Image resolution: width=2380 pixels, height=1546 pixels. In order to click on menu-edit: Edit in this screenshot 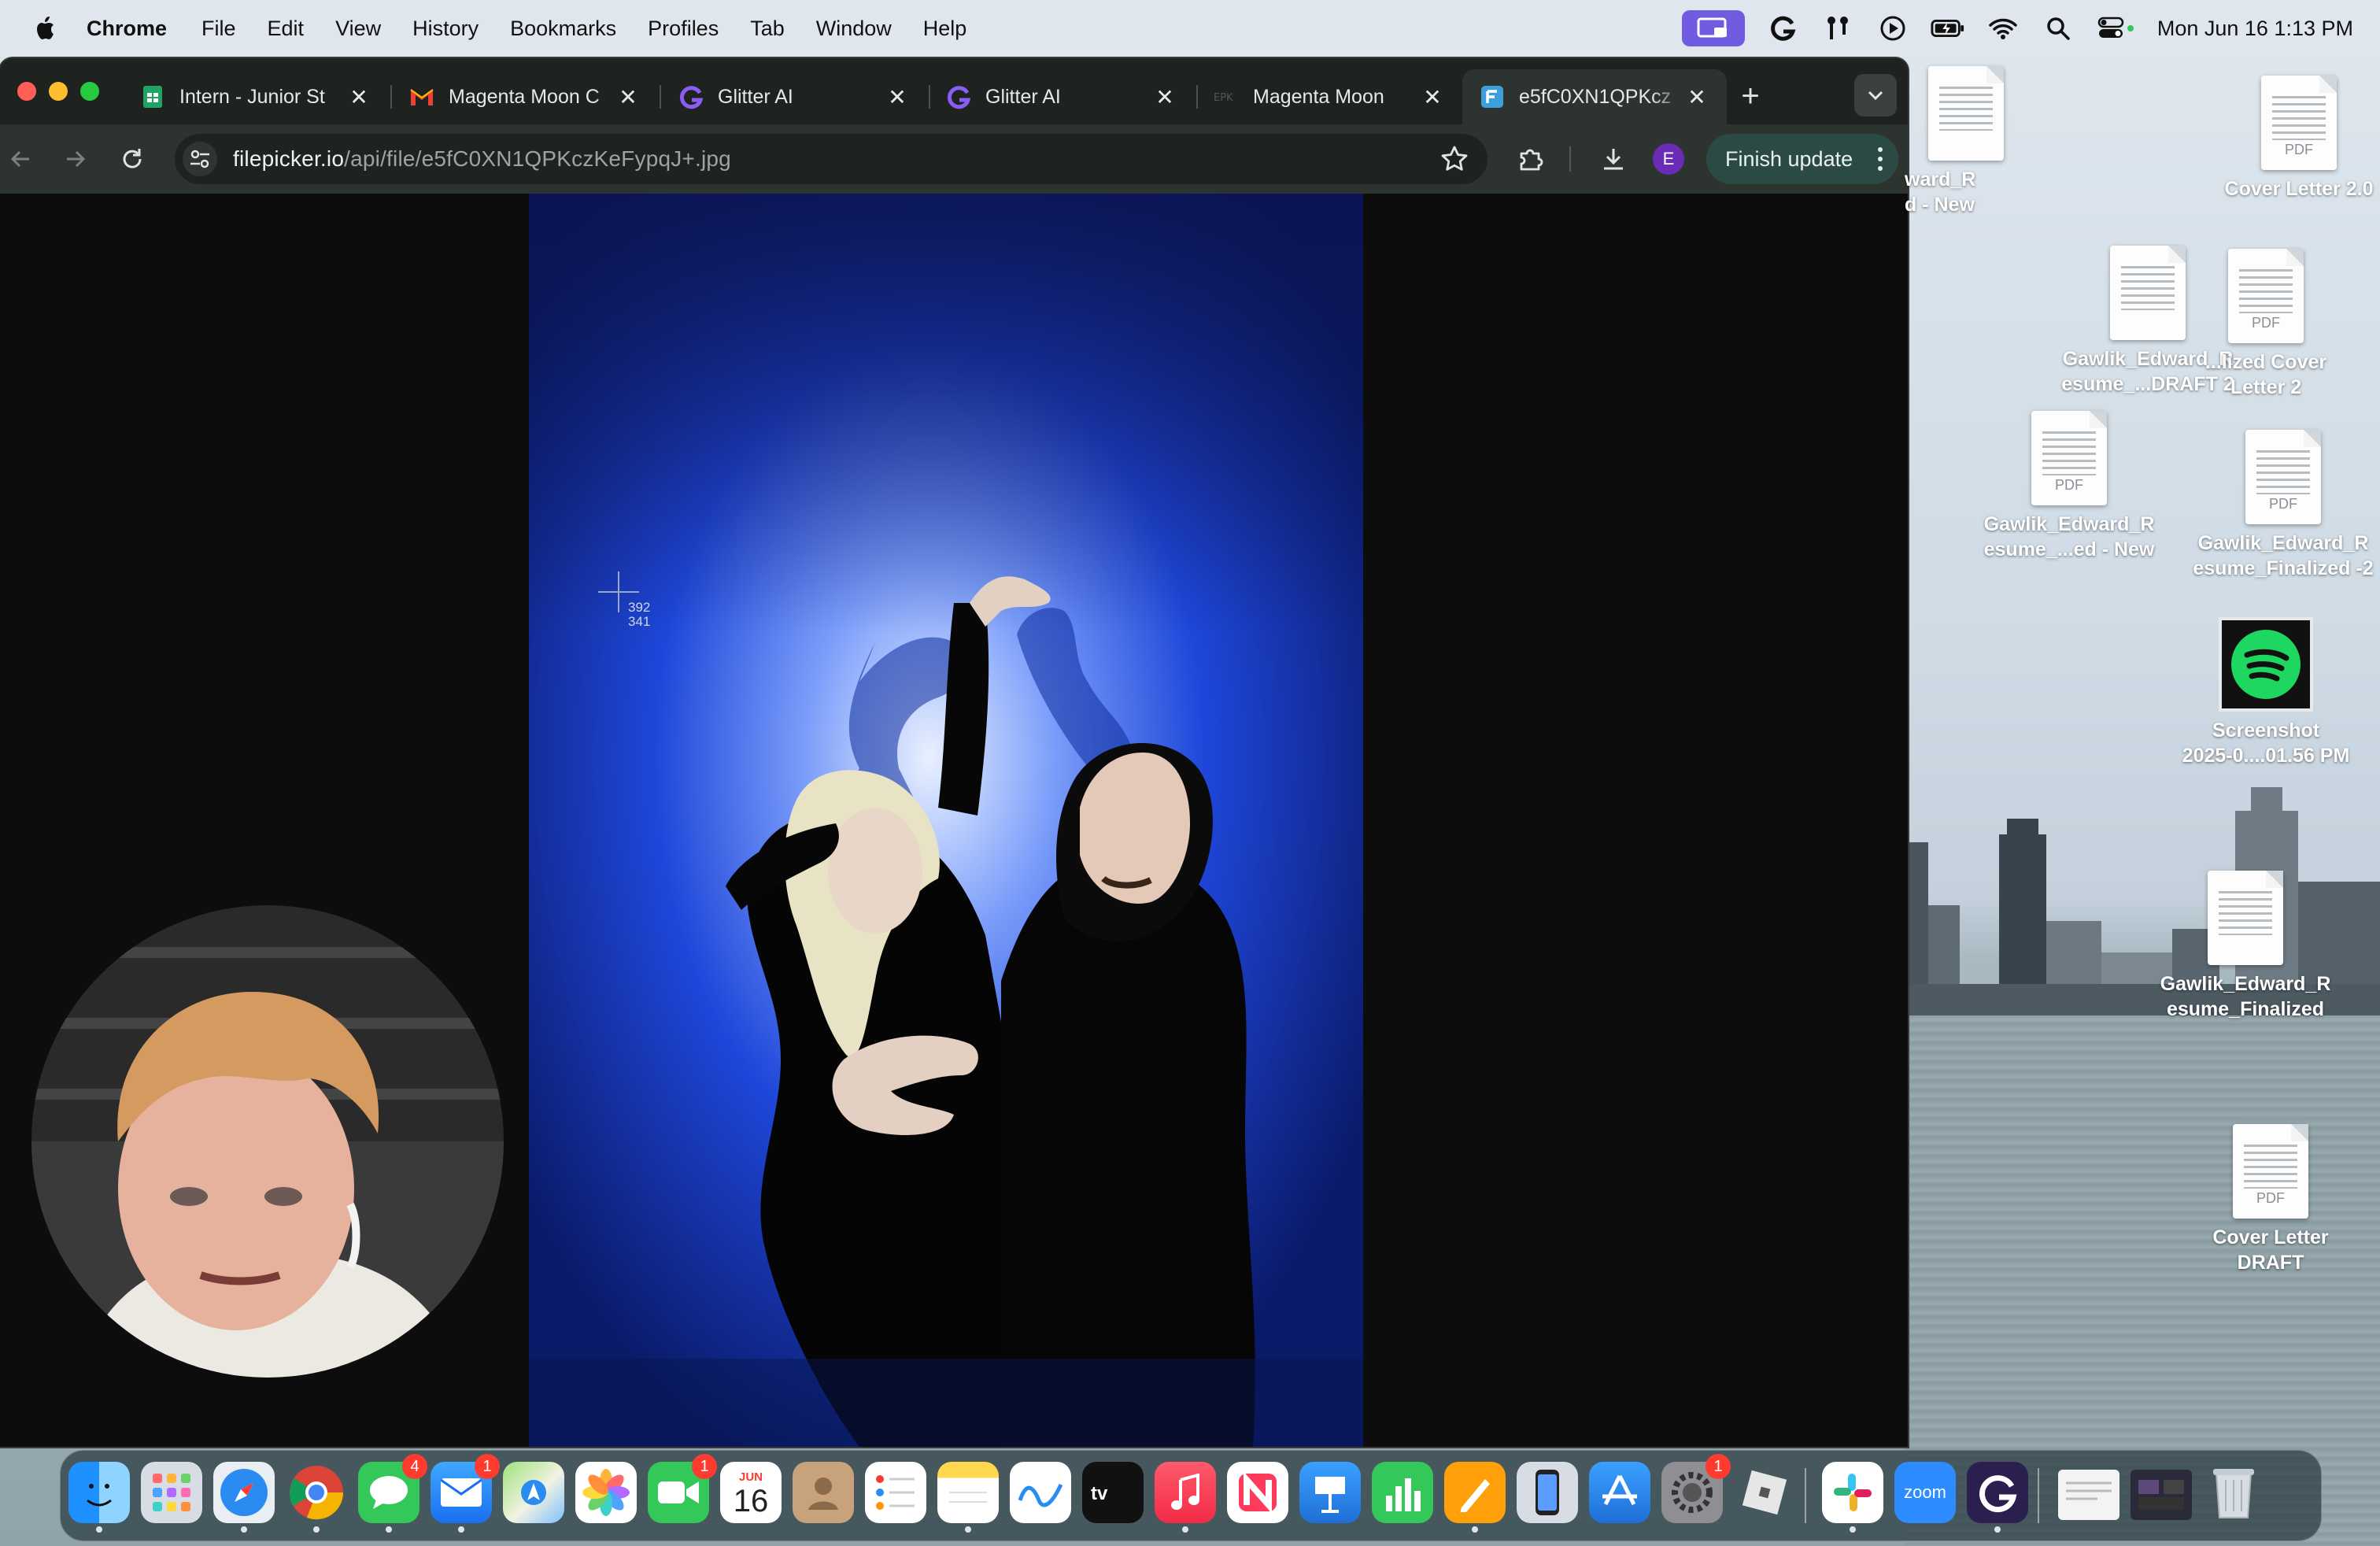, I will do `click(286, 29)`.